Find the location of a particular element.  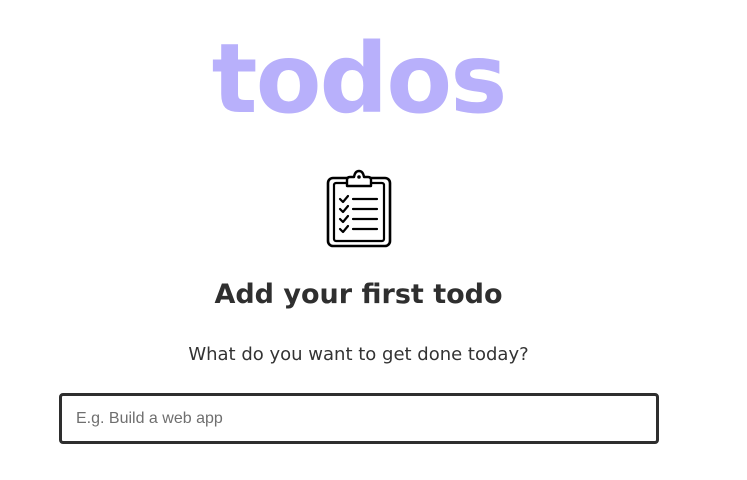

new-todo-input is located at coordinates (359, 418).